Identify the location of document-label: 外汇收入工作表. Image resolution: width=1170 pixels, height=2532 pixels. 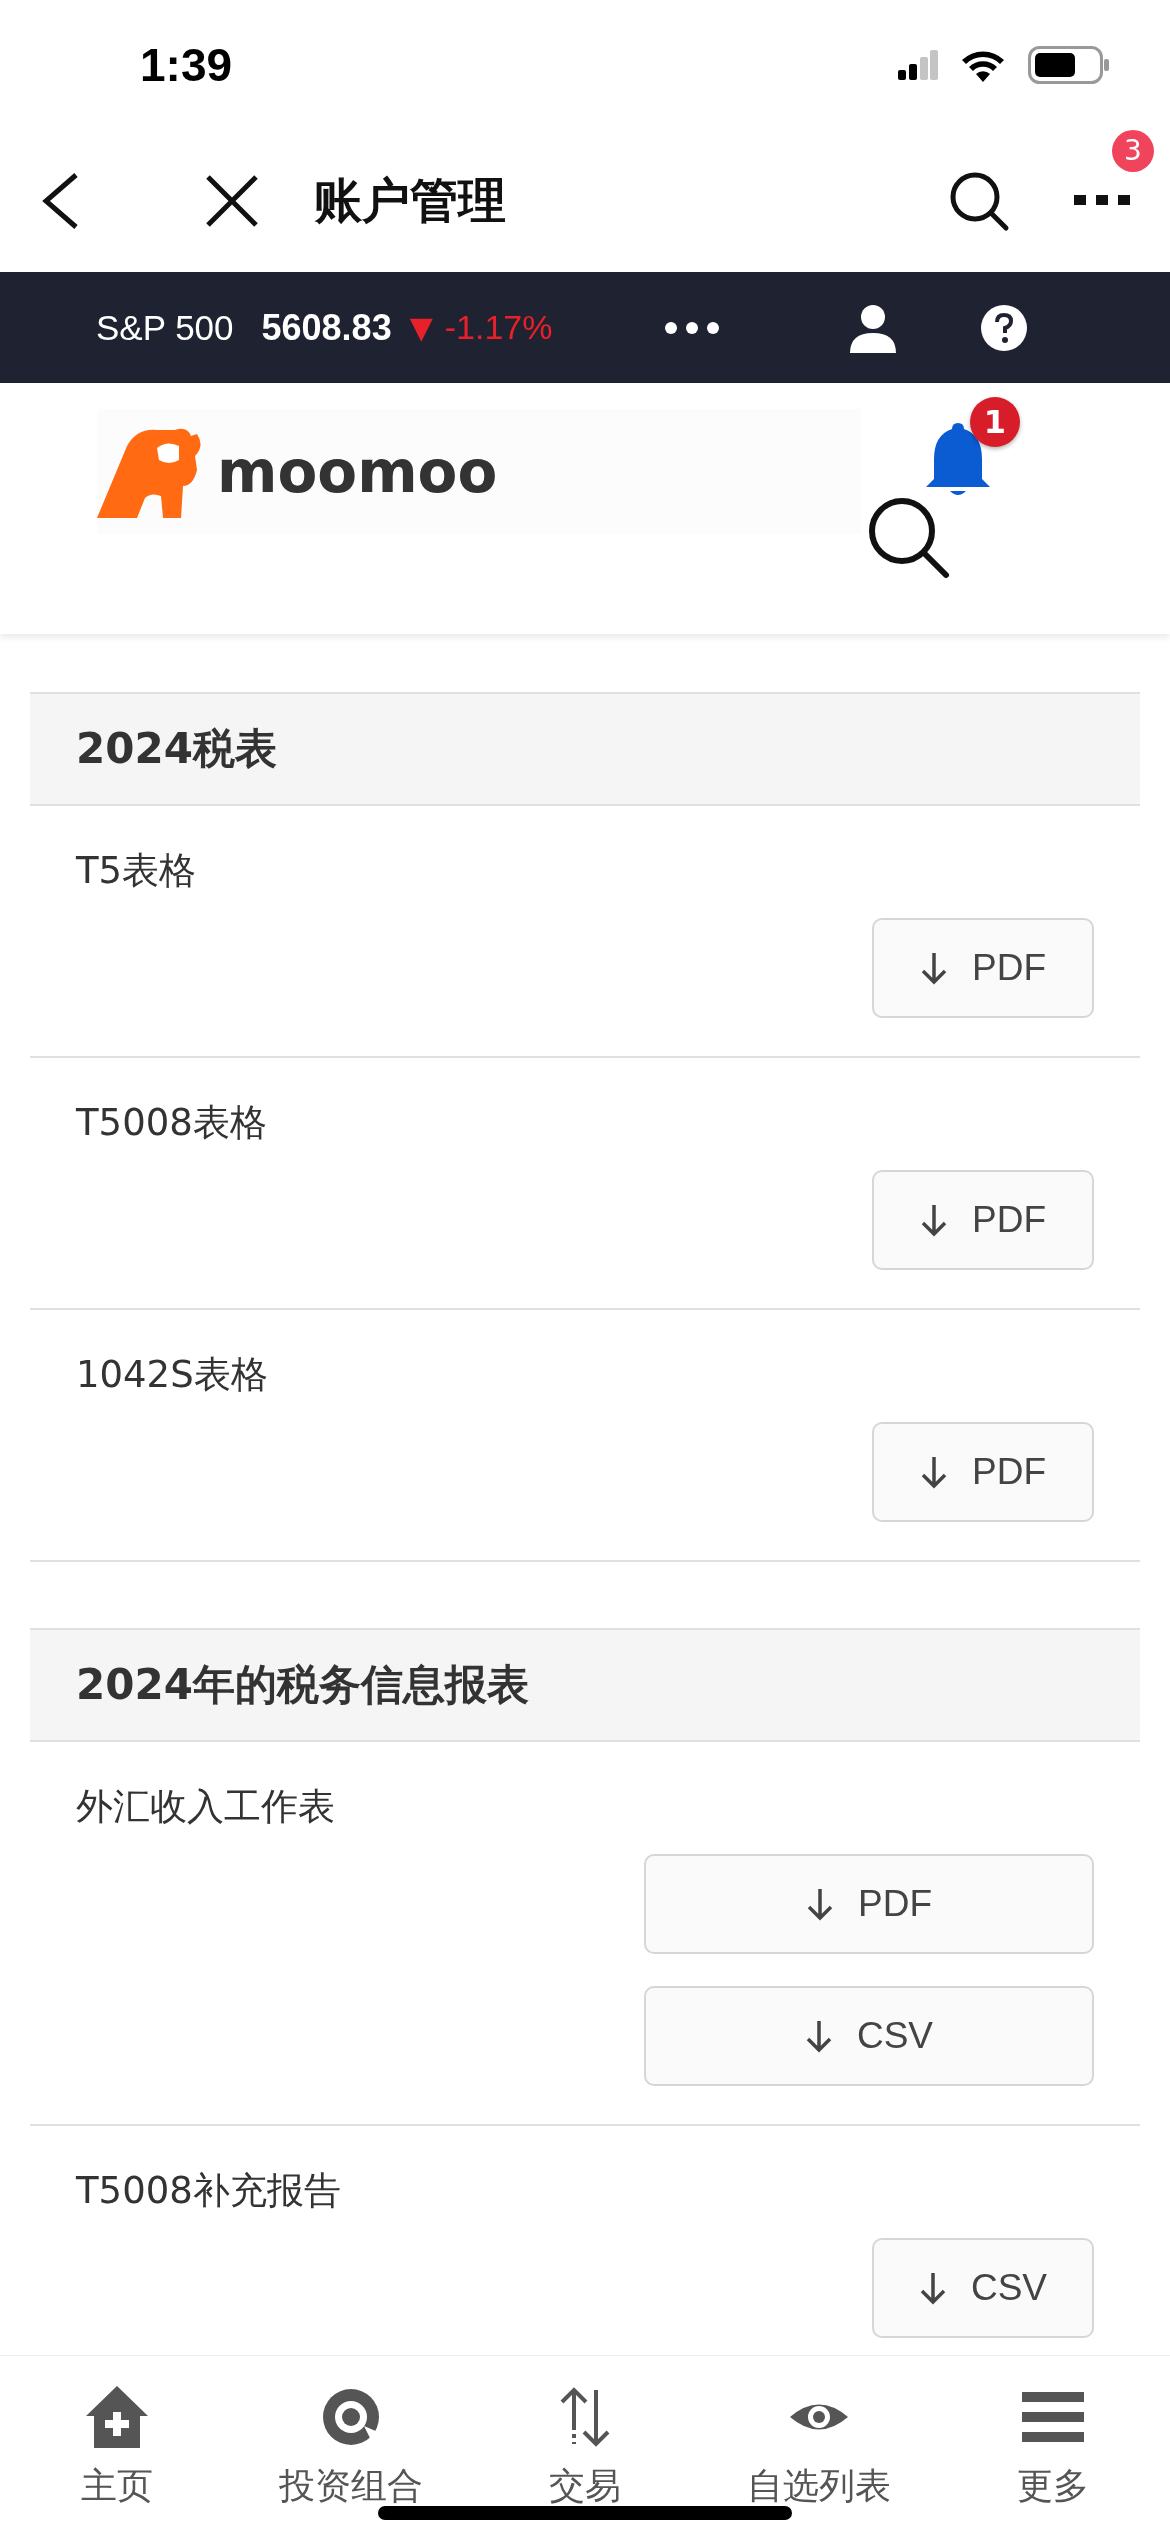
(206, 1807).